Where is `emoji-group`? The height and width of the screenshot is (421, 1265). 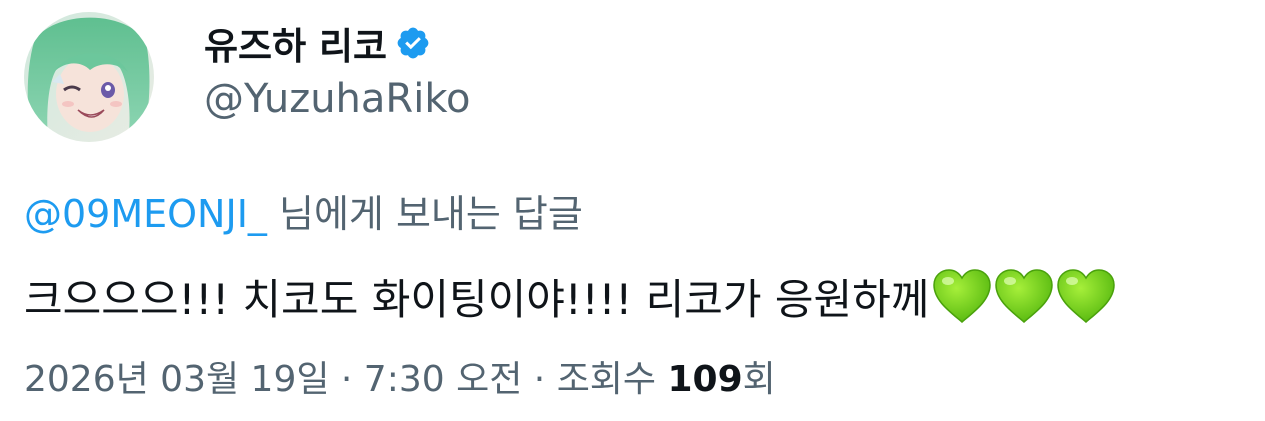
emoji-group is located at coordinates (1024, 296).